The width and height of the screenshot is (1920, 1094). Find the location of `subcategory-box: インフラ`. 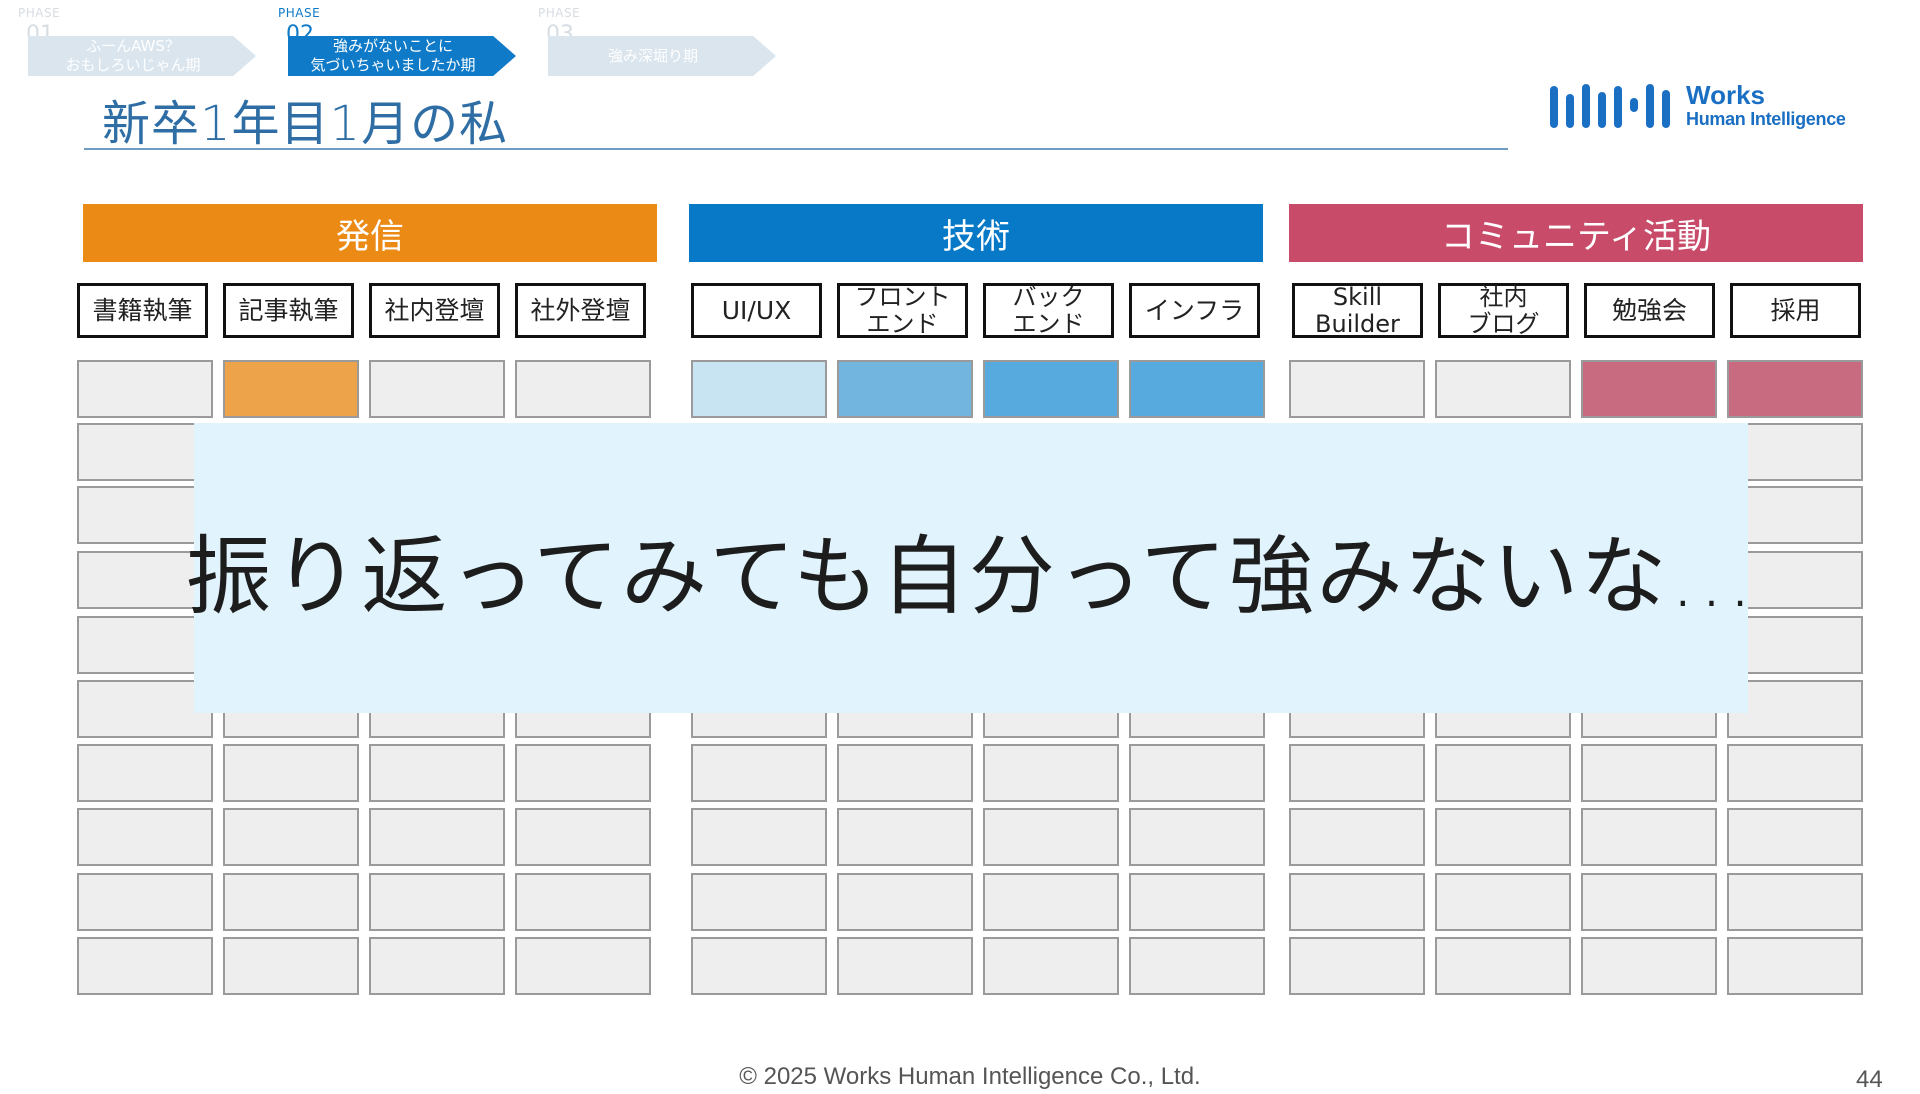

subcategory-box: インフラ is located at coordinates (1194, 310).